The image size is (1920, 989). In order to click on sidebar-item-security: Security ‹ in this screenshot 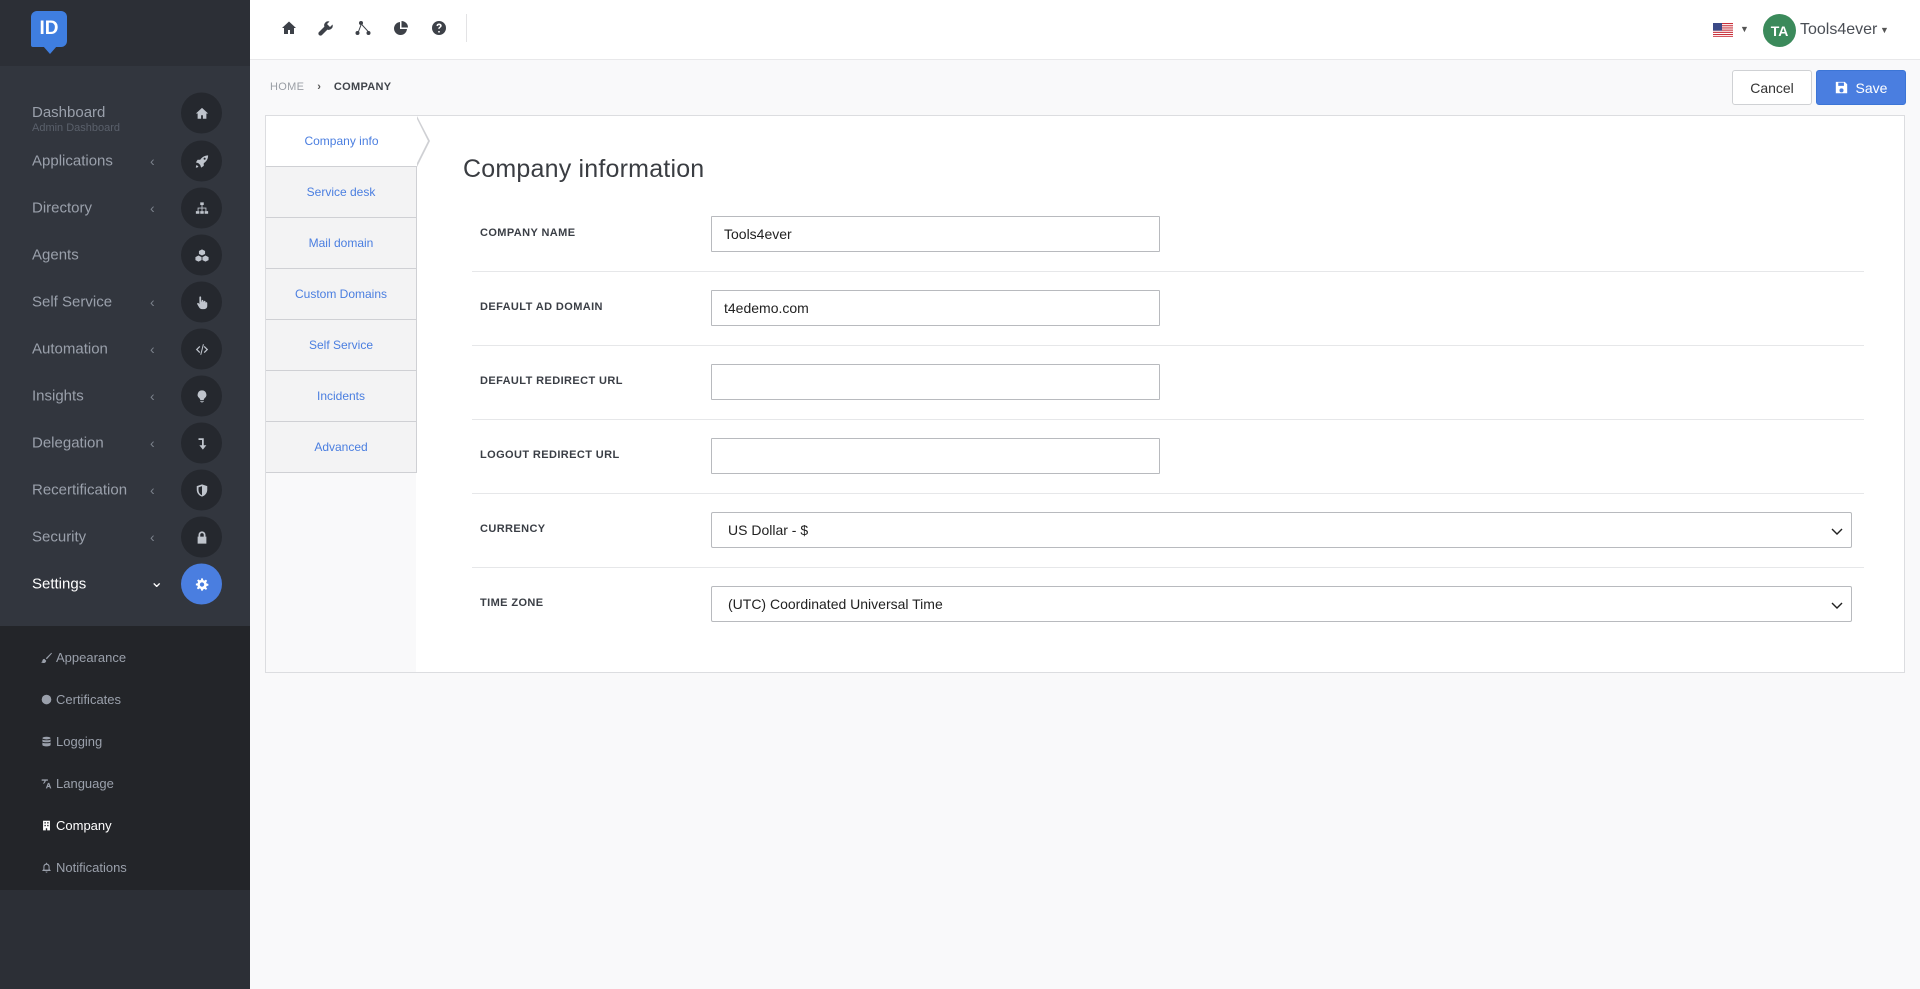, I will do `click(125, 537)`.